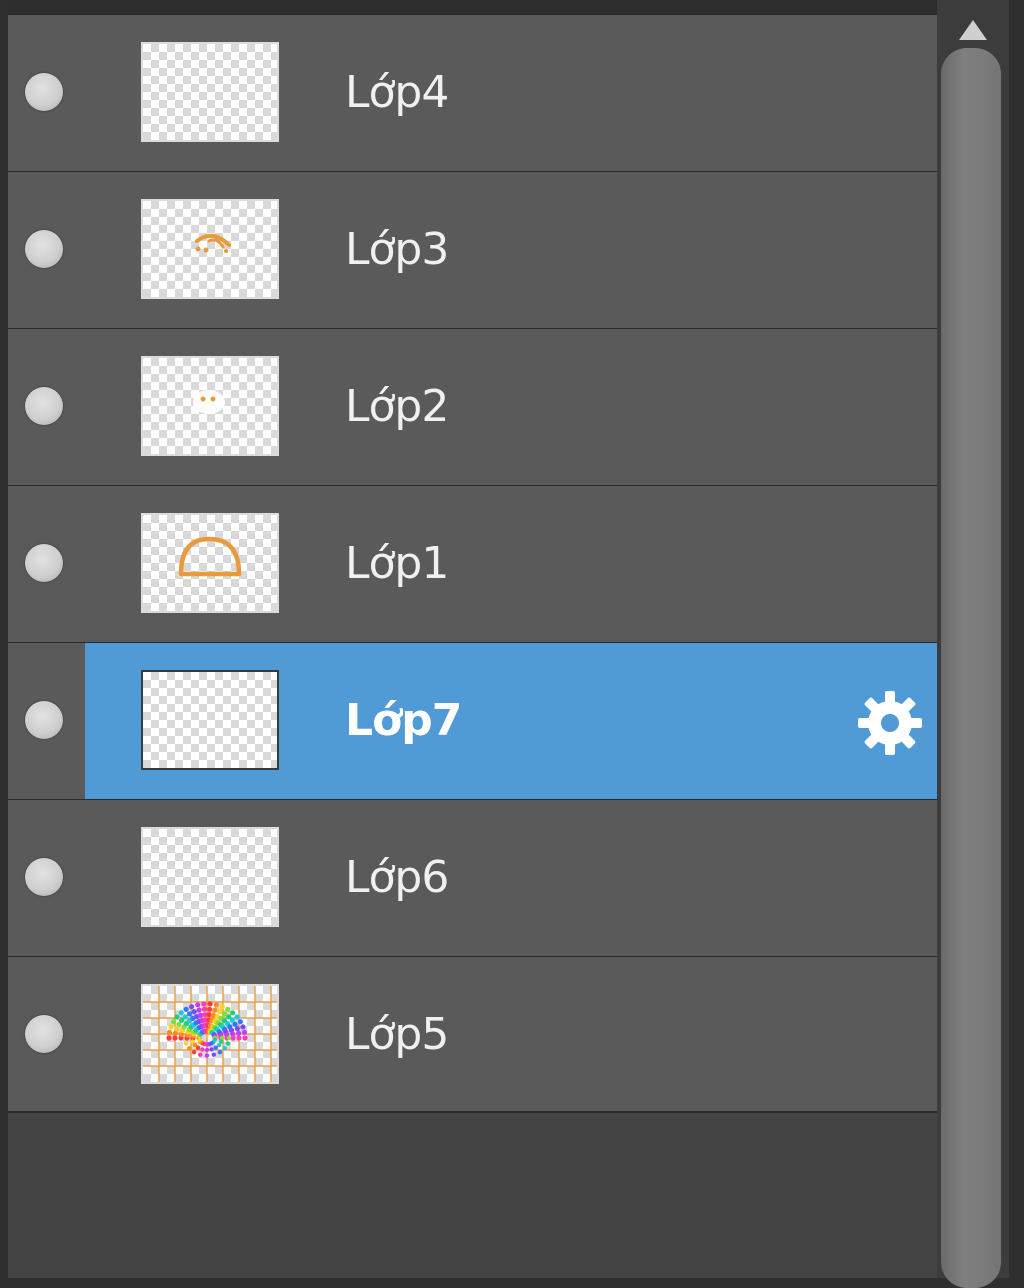 This screenshot has width=1024, height=1288. I want to click on layer-name: Lớp5, so click(397, 1034).